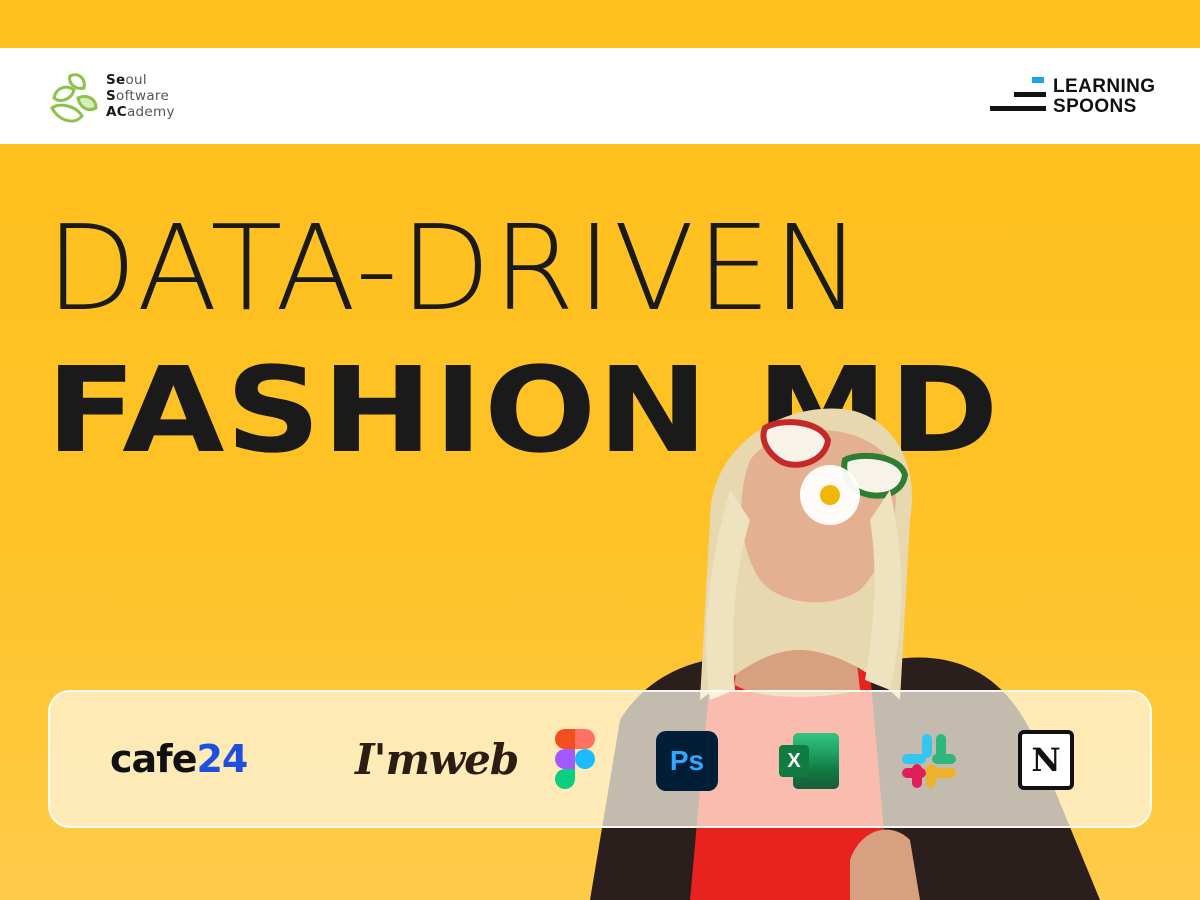 The height and width of the screenshot is (900, 1200). What do you see at coordinates (809, 761) in the screenshot?
I see `excel-icon: X` at bounding box center [809, 761].